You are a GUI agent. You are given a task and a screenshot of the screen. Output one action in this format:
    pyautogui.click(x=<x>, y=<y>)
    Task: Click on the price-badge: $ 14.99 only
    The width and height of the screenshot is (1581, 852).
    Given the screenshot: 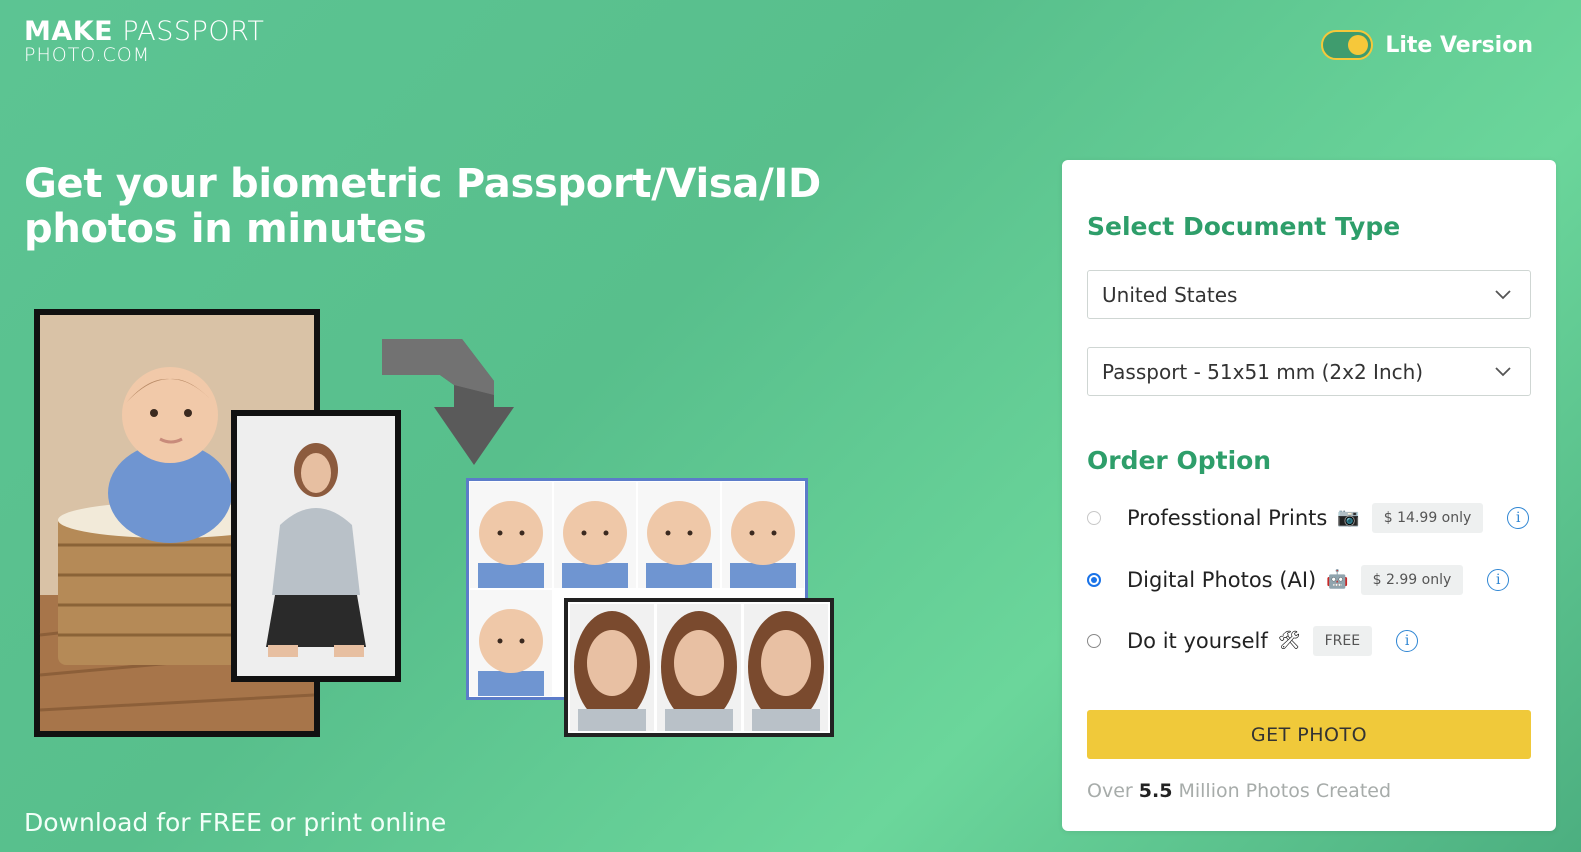 What is the action you would take?
    pyautogui.click(x=1427, y=518)
    